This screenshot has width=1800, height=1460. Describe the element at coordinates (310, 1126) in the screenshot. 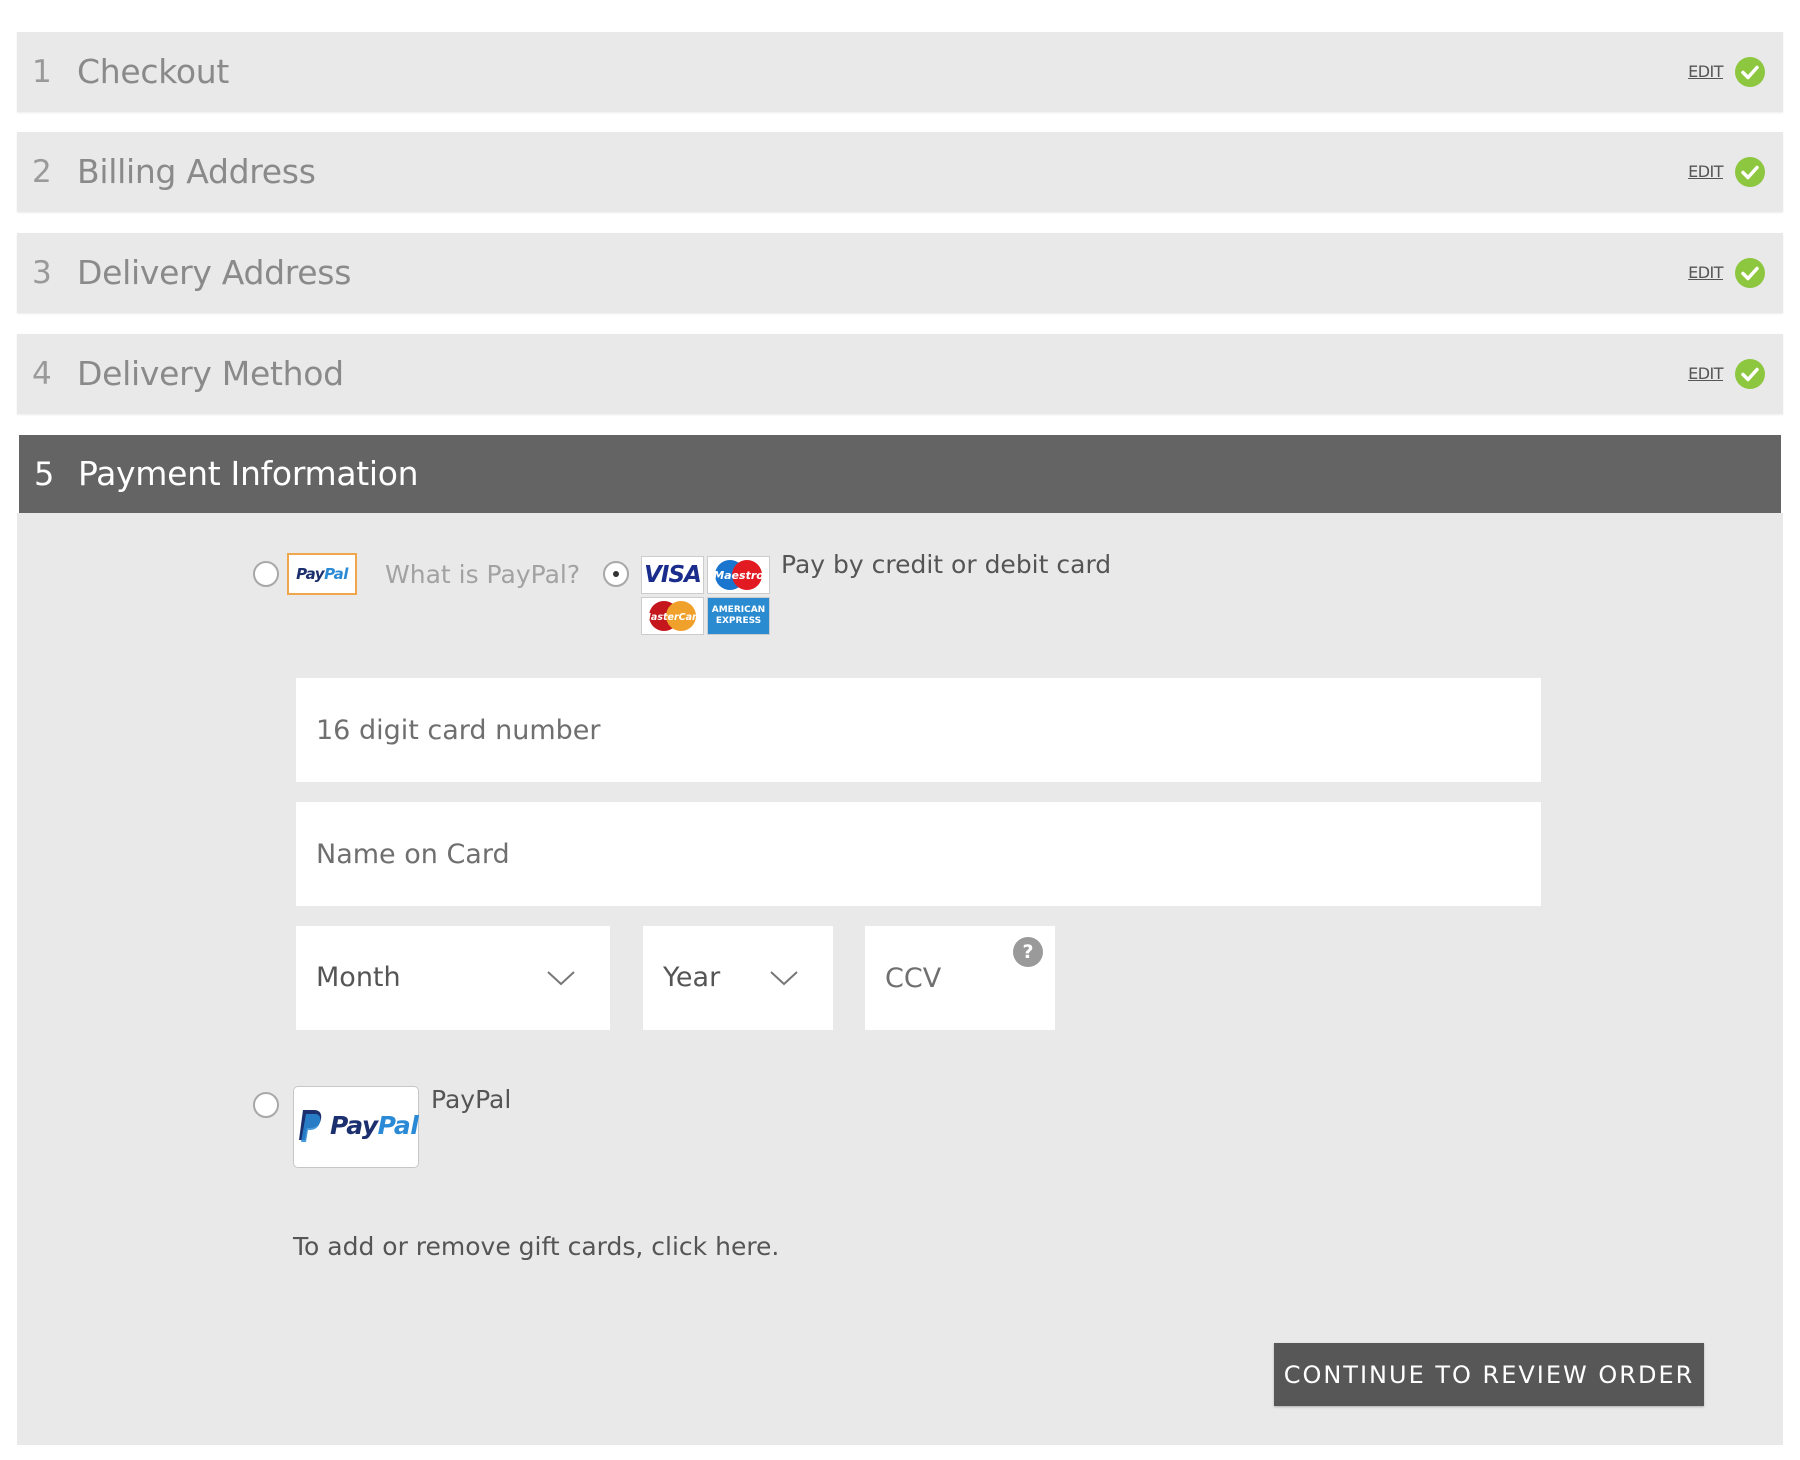

I see `paypal-p-icon` at that location.